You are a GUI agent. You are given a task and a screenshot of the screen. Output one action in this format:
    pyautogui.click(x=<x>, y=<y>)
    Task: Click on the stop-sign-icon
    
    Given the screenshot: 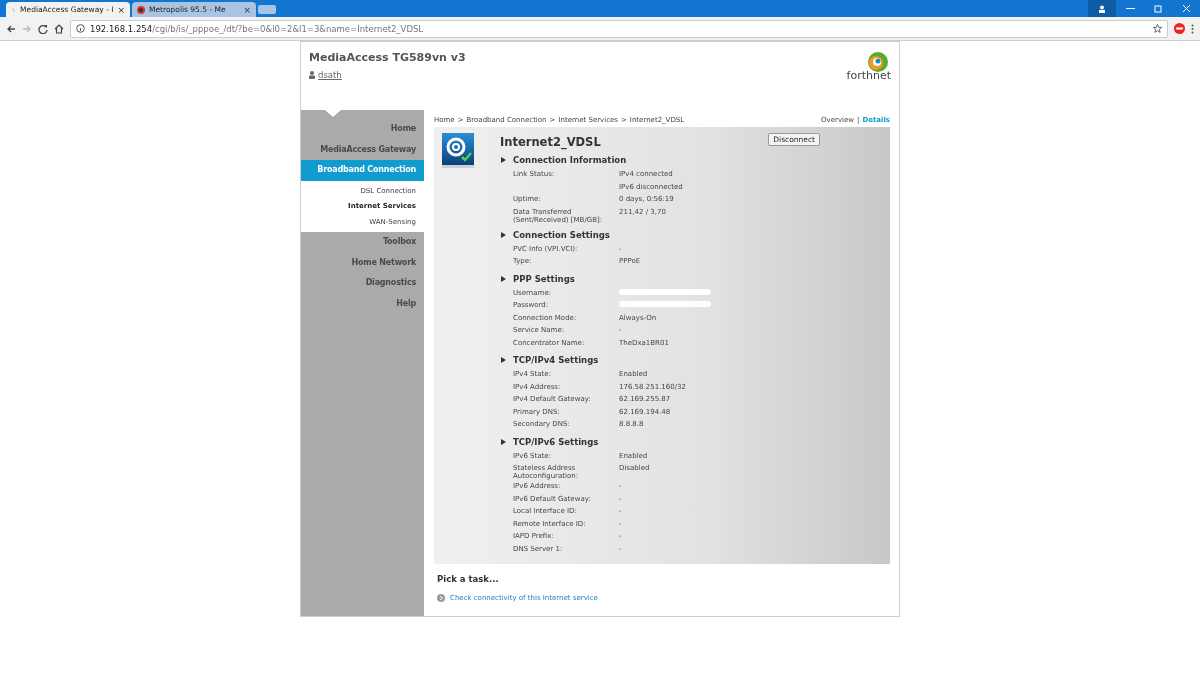 What is the action you would take?
    pyautogui.click(x=1179, y=28)
    